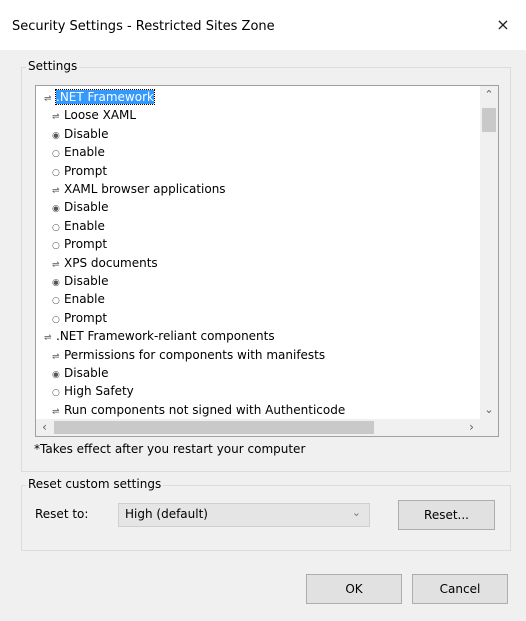  I want to click on tree-folder-item: ⇌ .NET Framework, so click(99, 97).